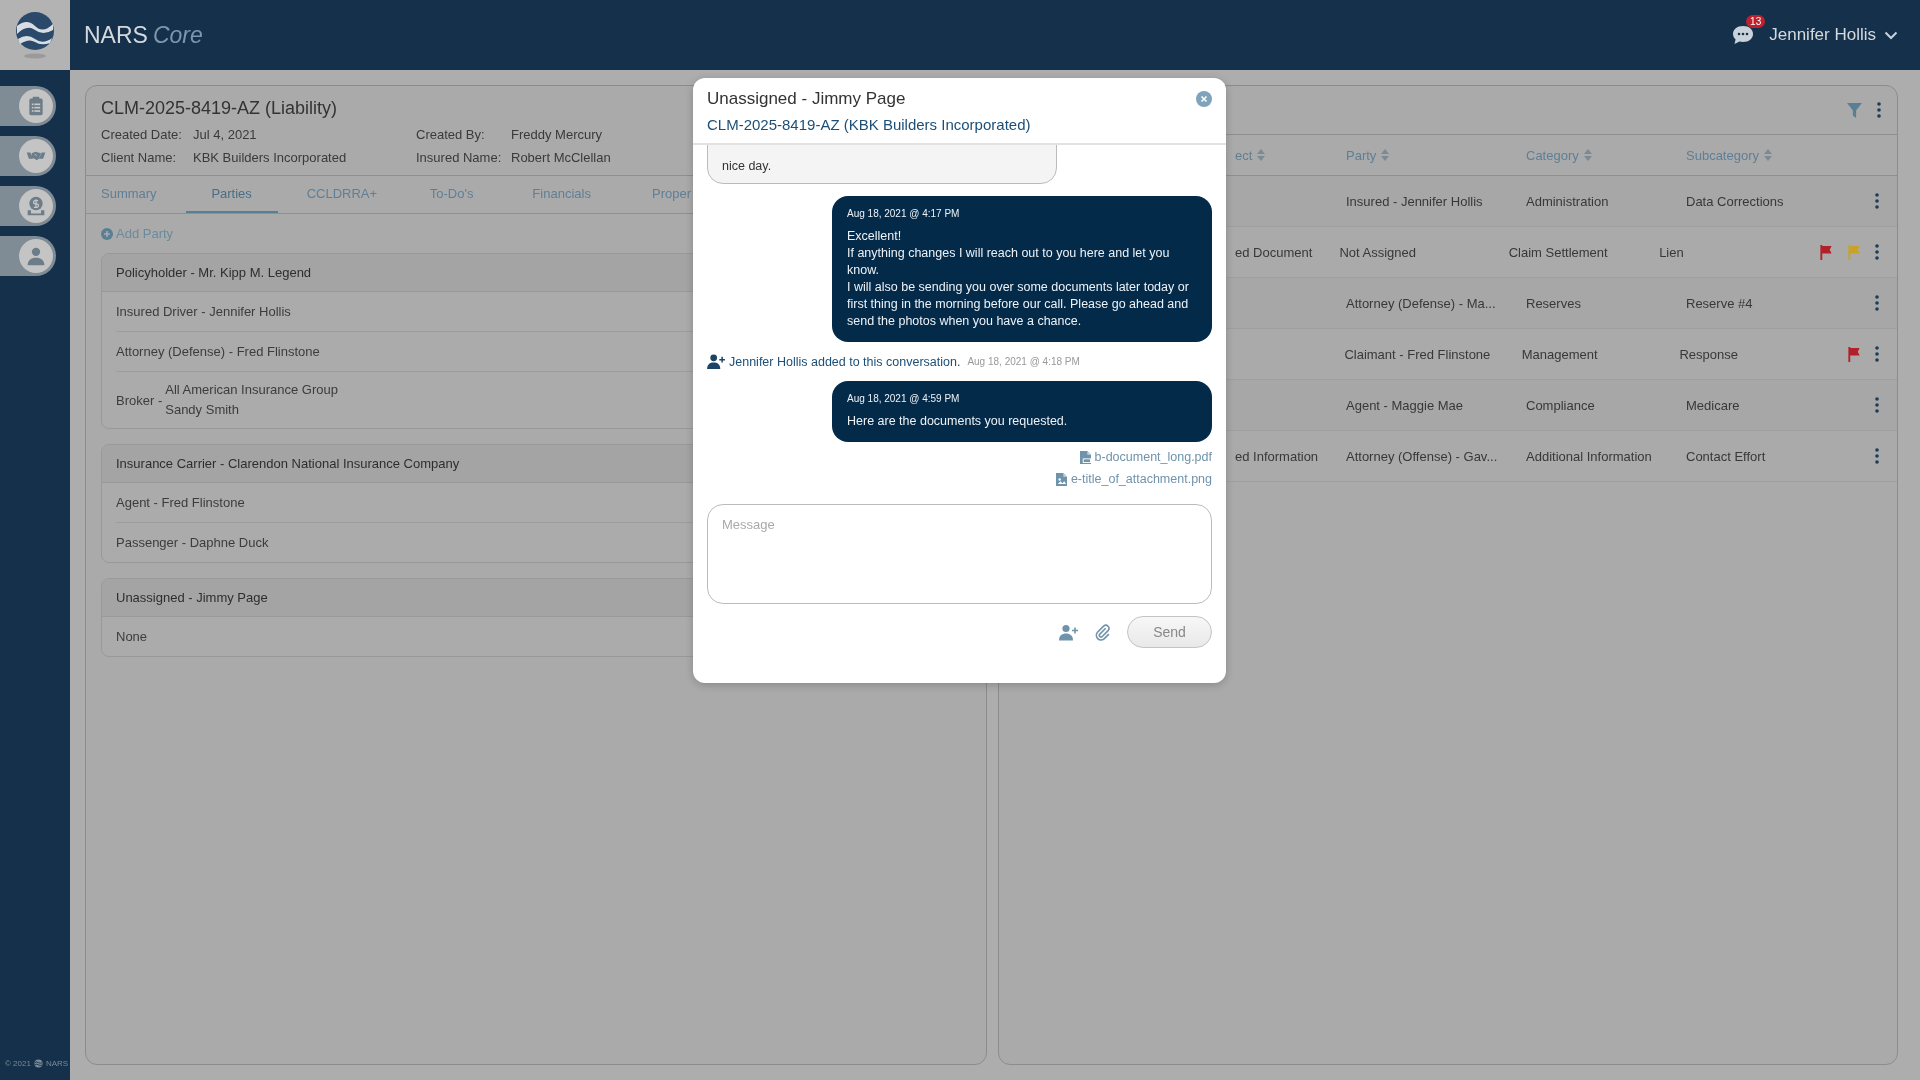 This screenshot has width=1920, height=1080. Describe the element at coordinates (958, 421) in the screenshot. I see `message-text: Here are the documents you requested.` at that location.